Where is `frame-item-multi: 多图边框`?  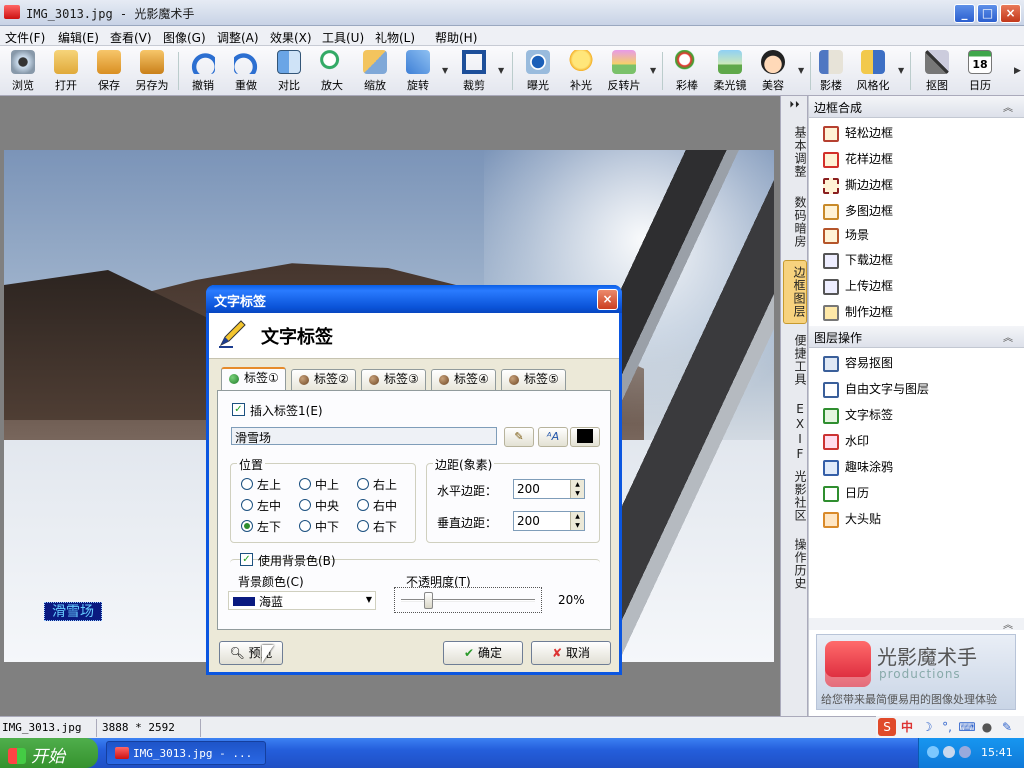
frame-item-multi: 多图边框 is located at coordinates (858, 211).